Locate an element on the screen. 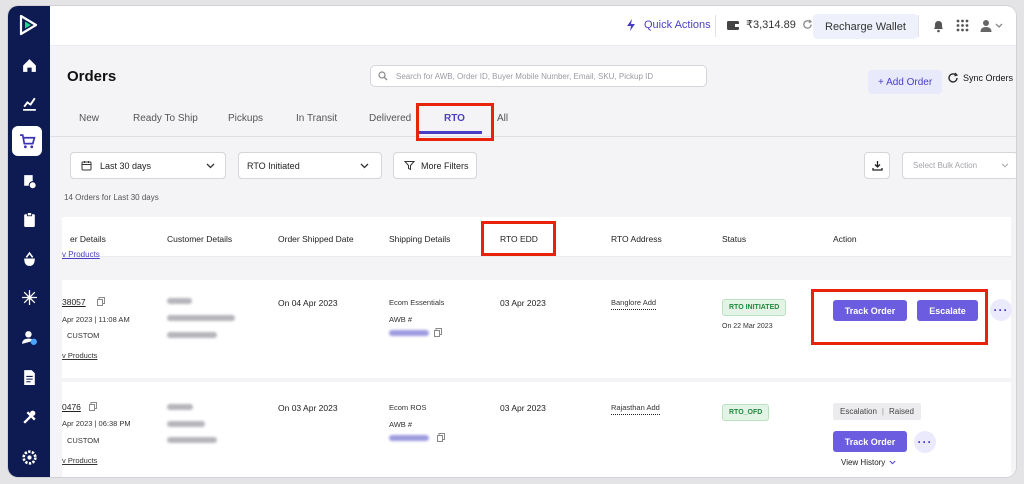 The image size is (1024, 484). date-range-filter: Last 30 days is located at coordinates (148, 165).